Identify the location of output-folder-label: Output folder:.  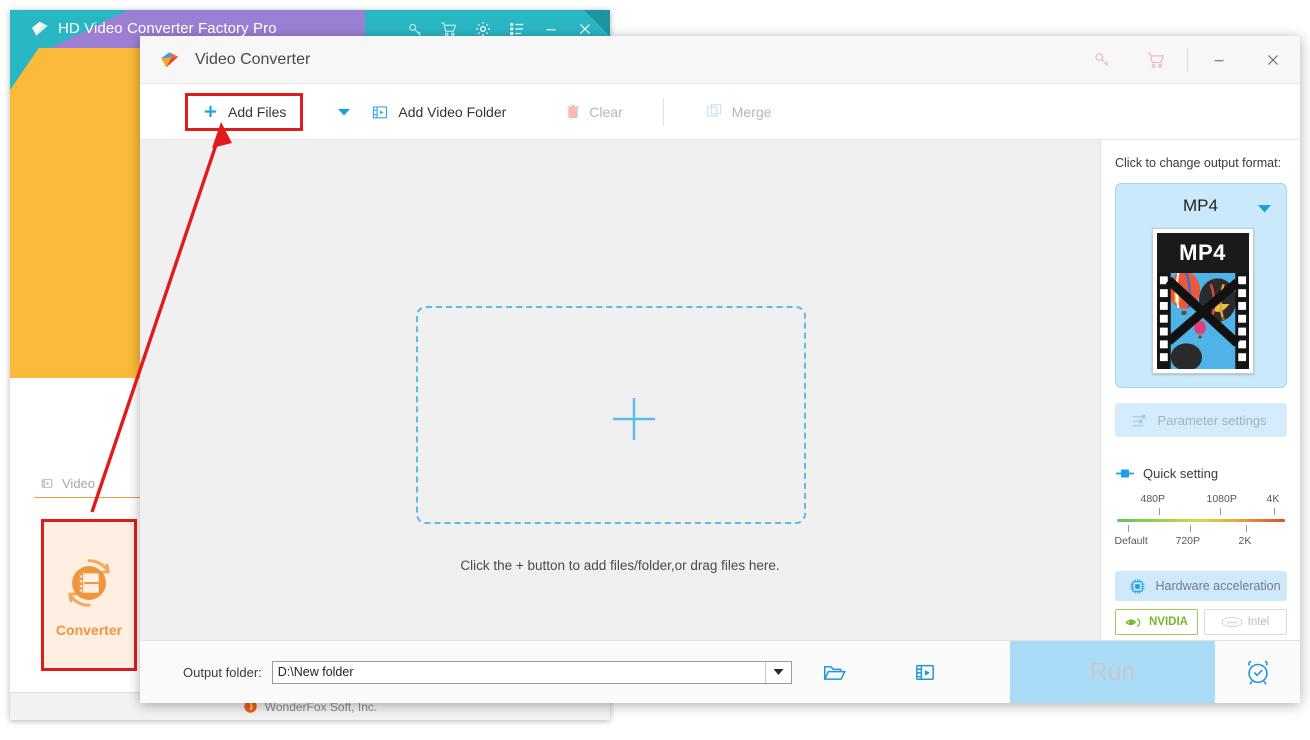
(222, 672).